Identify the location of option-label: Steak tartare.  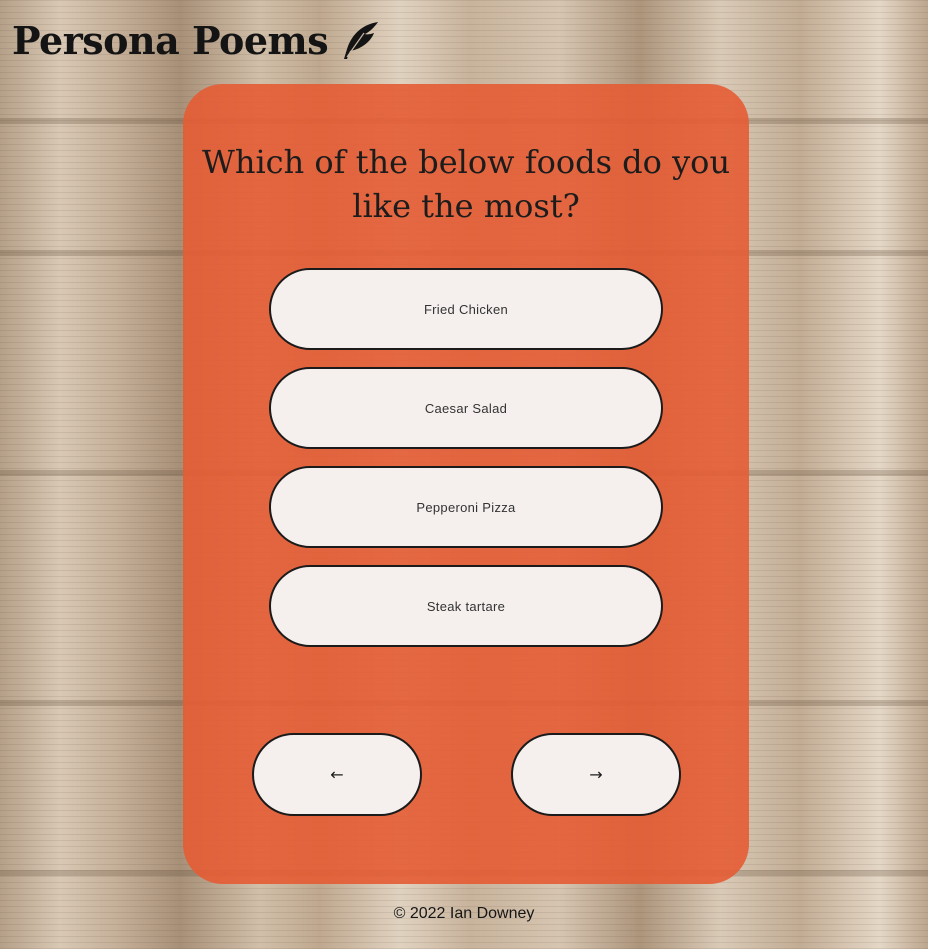
(466, 606).